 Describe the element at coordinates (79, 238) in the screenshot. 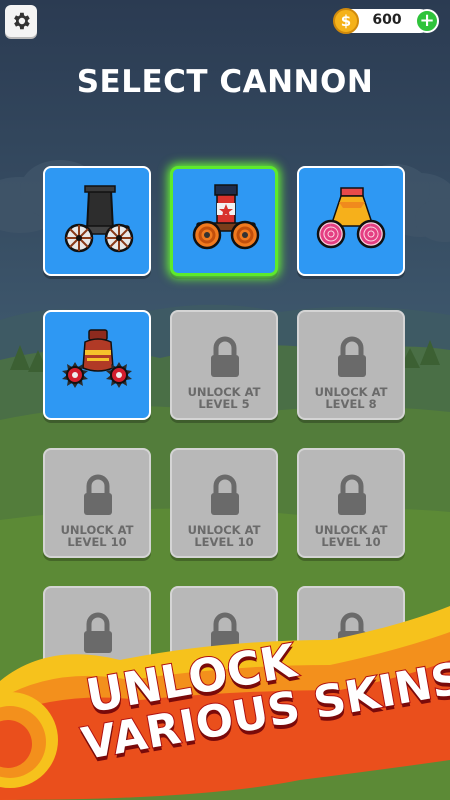

I see `wheel-left` at that location.